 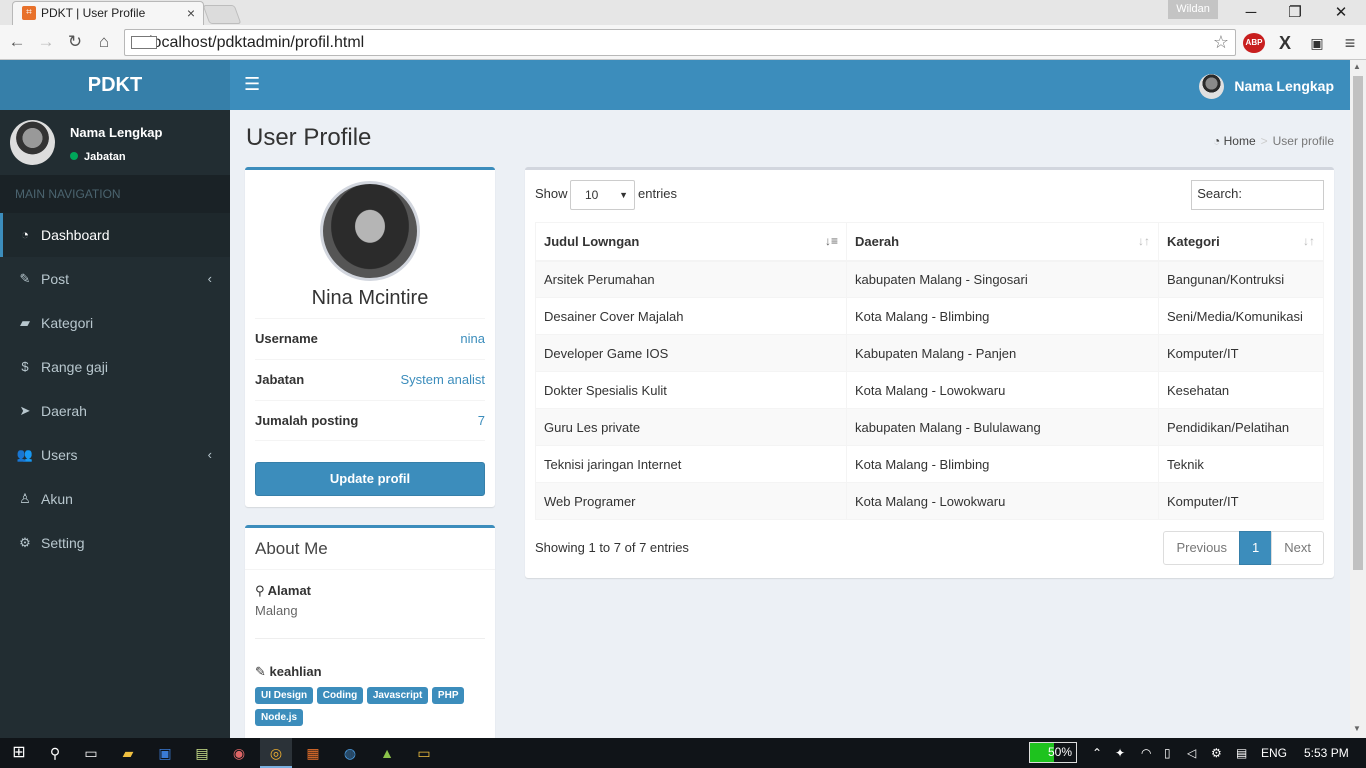 I want to click on next-page-button: Next, so click(x=1297, y=548).